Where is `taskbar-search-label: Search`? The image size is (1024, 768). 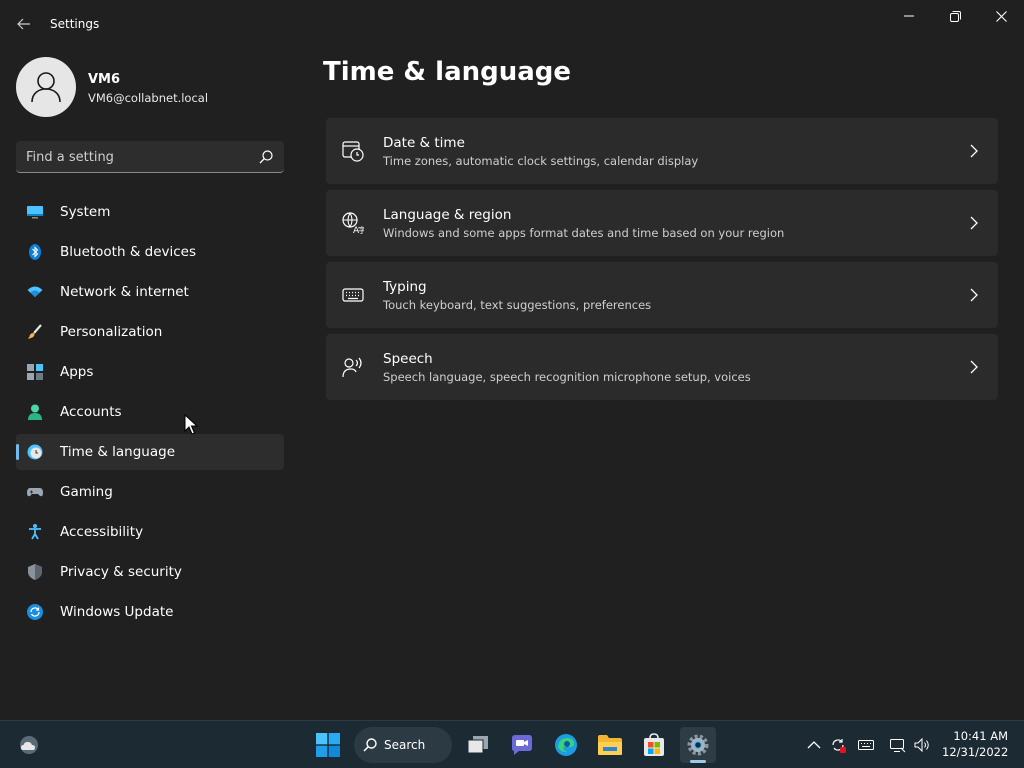
taskbar-search-label: Search is located at coordinates (405, 745).